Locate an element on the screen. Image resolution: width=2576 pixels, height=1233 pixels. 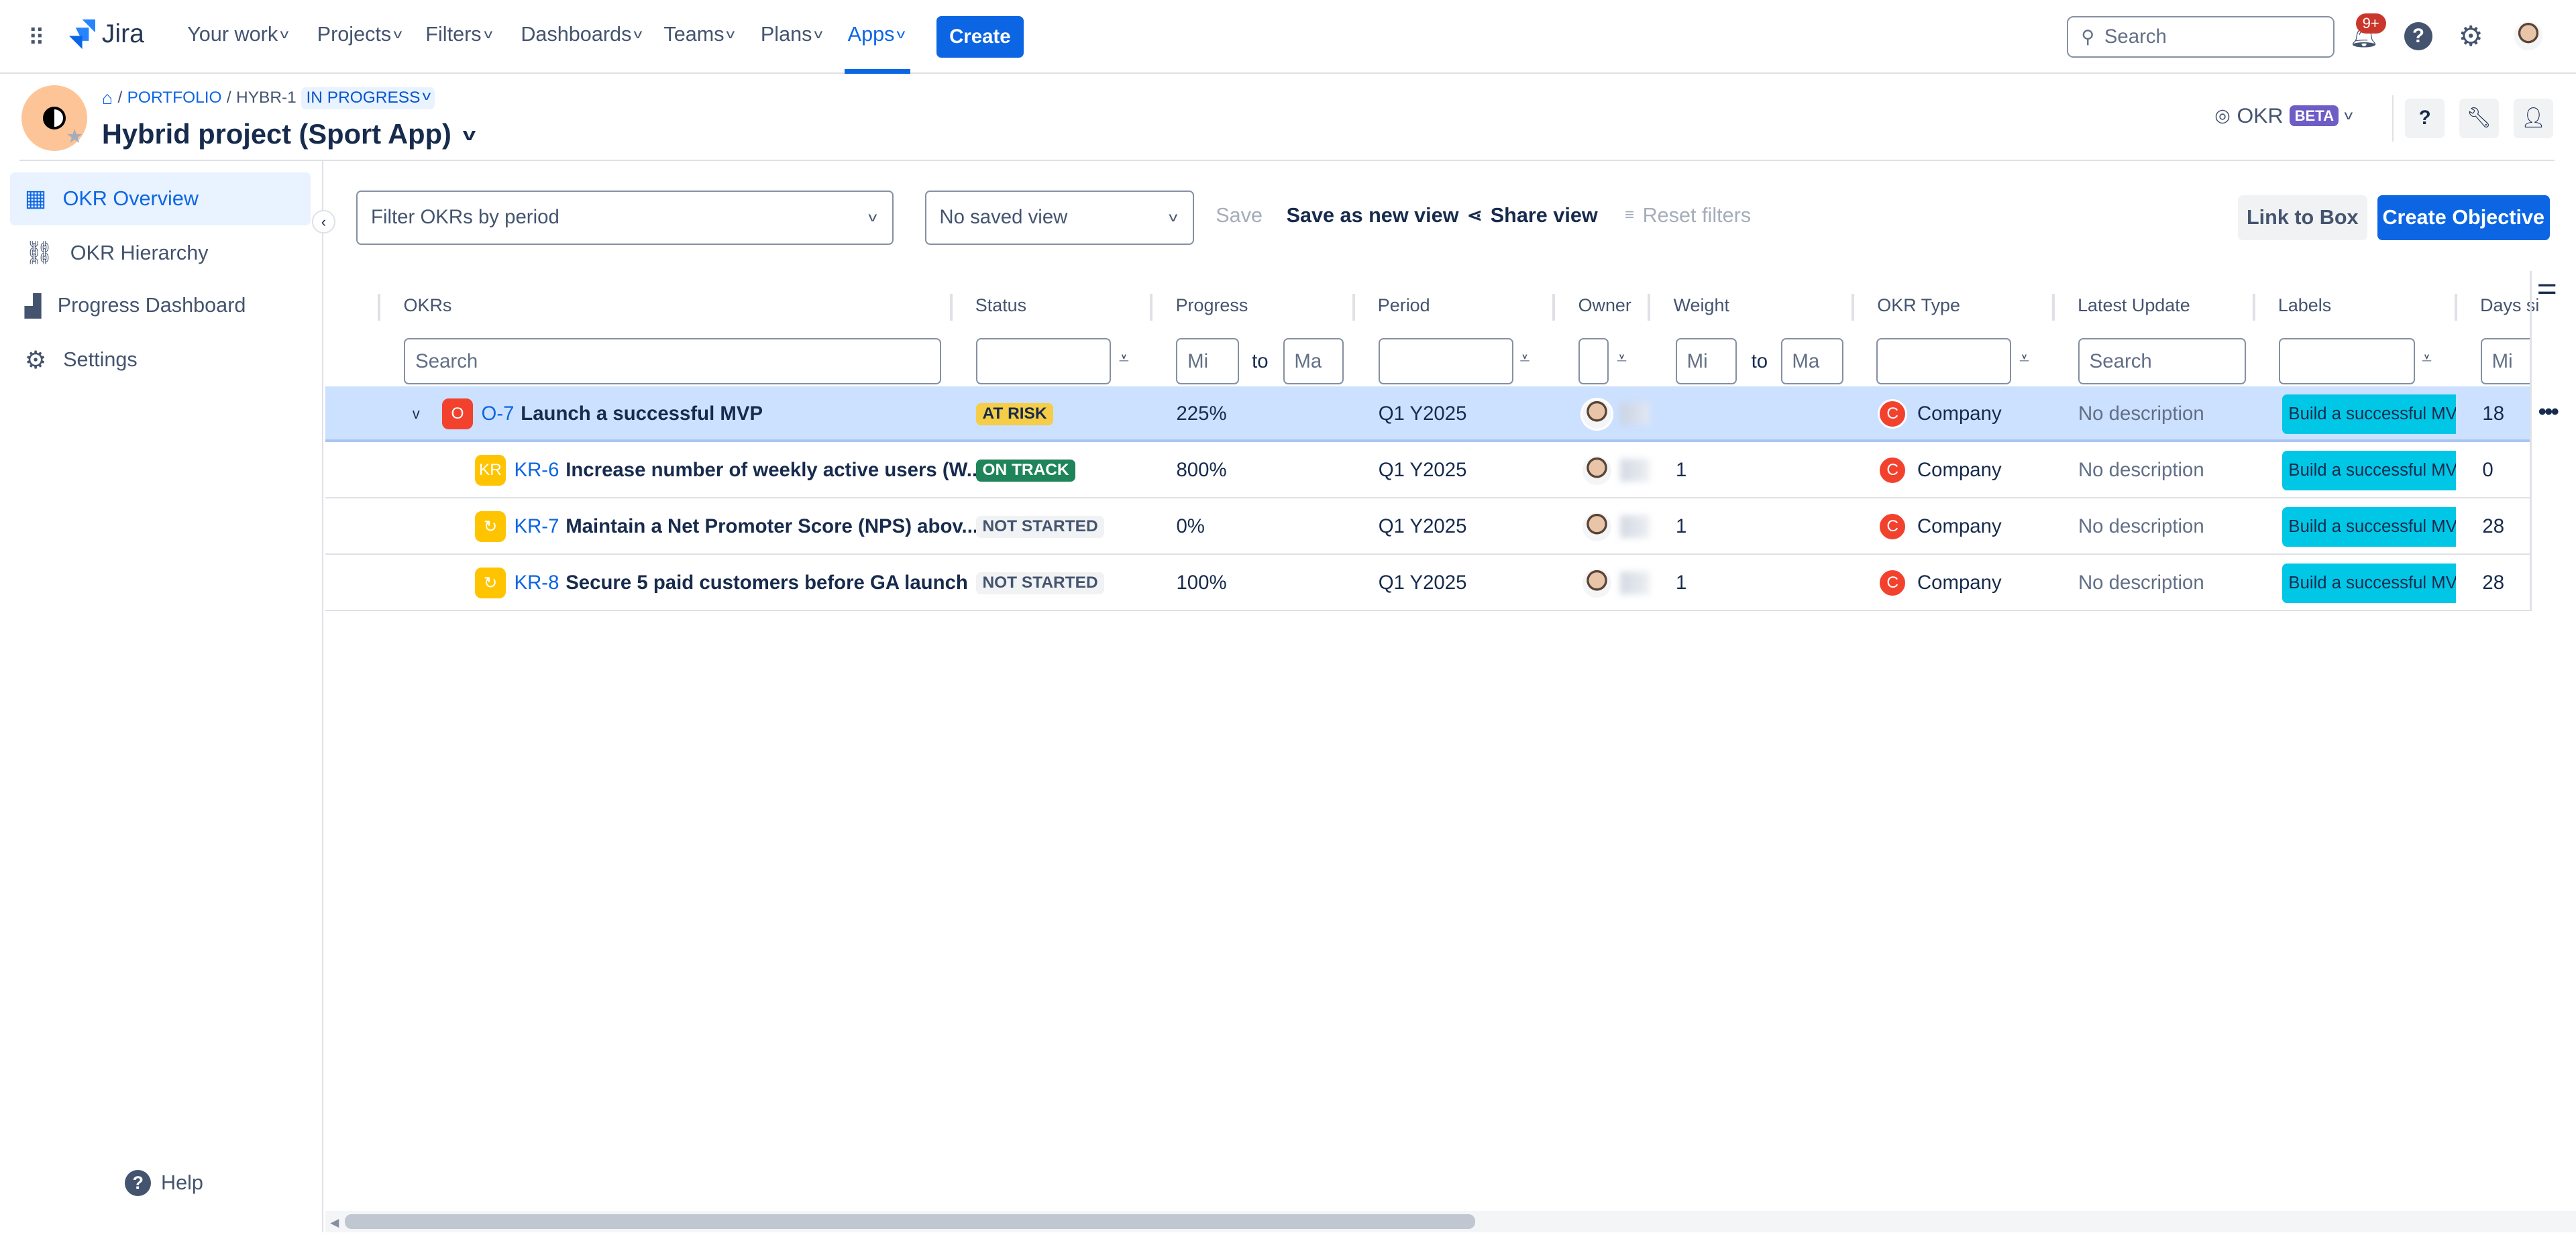
column-header: Status is located at coordinates (987, 307).